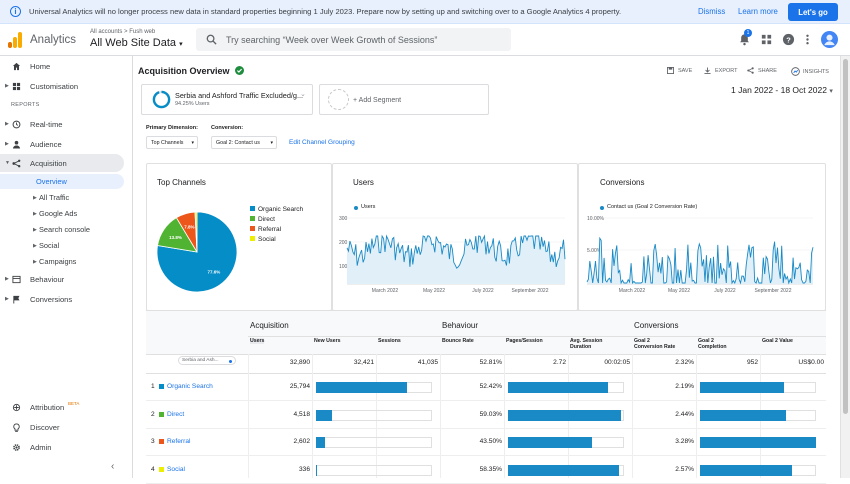 This screenshot has width=850, height=484. I want to click on pie-label: 7.8%, so click(189, 227).